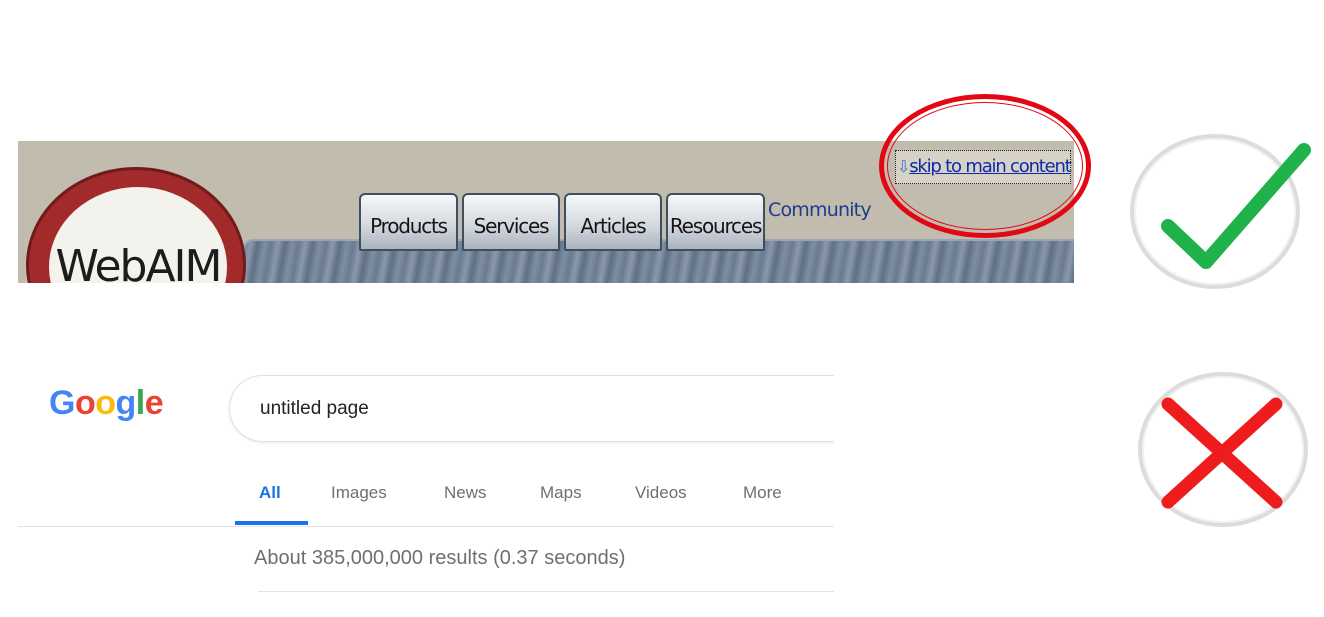  What do you see at coordinates (1236, 206) in the screenshot?
I see `checkmark-icon` at bounding box center [1236, 206].